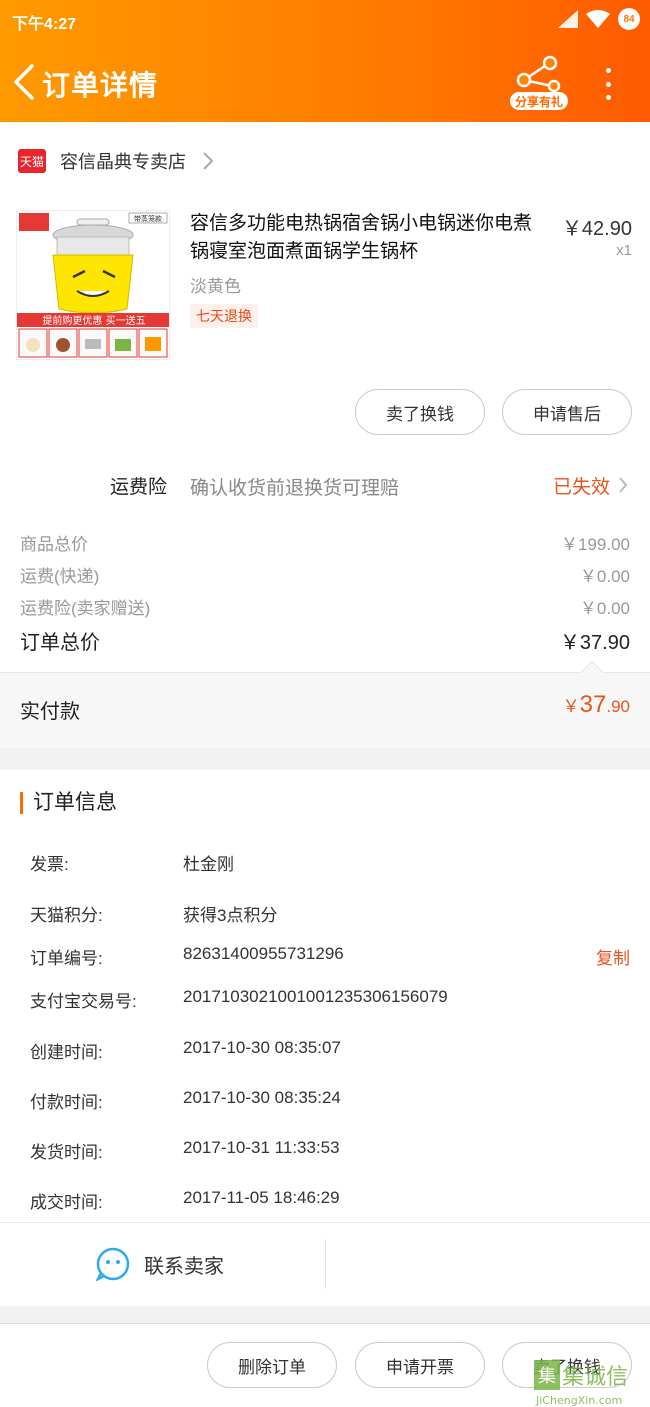  I want to click on contact-bar: 联系卖家, so click(325, 1264).